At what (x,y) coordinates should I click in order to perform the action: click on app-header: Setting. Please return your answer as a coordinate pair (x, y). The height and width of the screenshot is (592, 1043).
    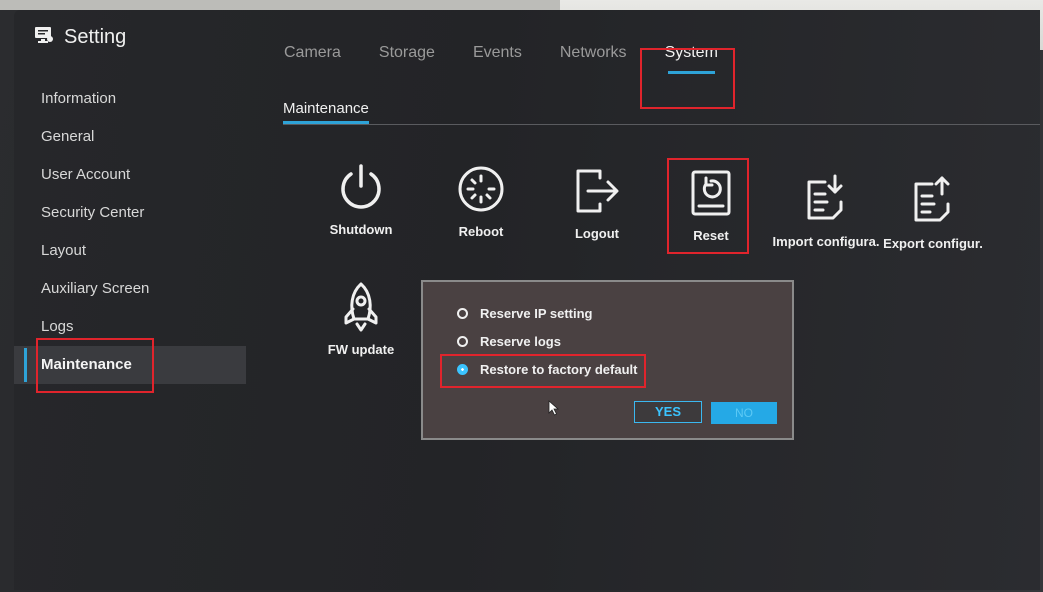
    Looking at the image, I should click on (80, 37).